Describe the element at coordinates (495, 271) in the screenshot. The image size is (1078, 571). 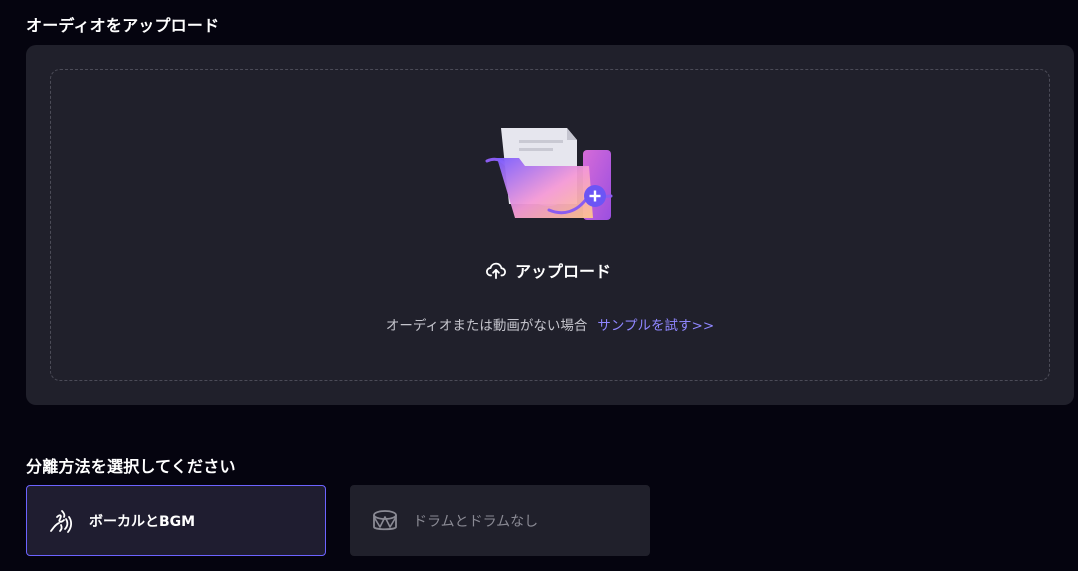
I see `cloud-upload-icon` at that location.